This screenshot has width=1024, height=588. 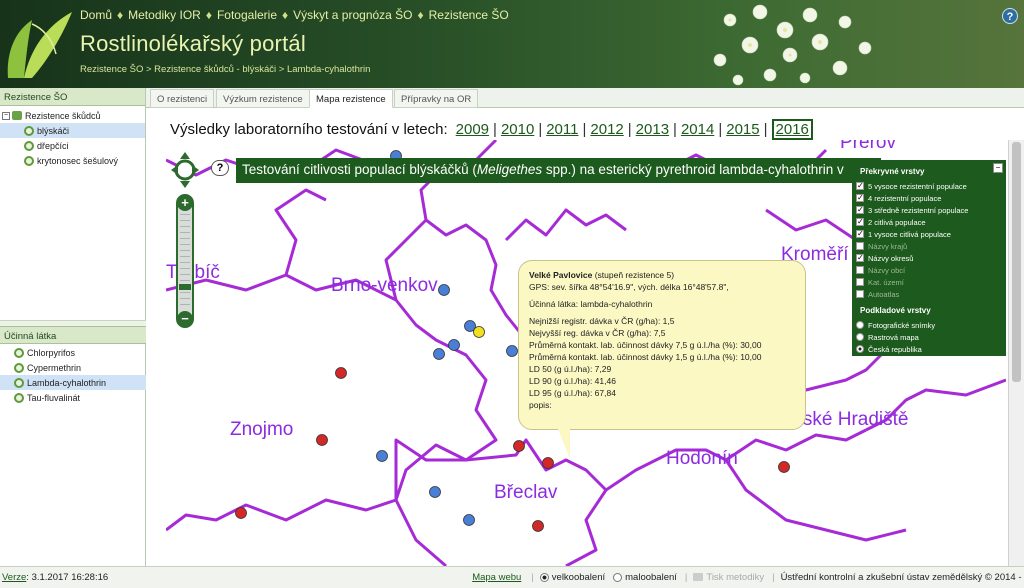 I want to click on zoom-in-button: +, so click(x=185, y=203).